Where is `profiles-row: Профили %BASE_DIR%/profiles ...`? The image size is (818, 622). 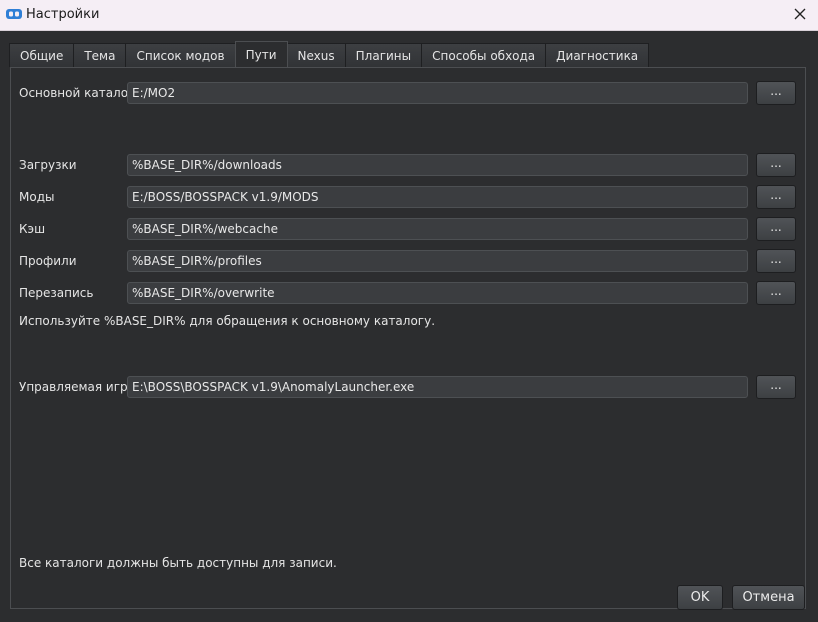 profiles-row: Профили %BASE_DIR%/profiles ... is located at coordinates (409, 261).